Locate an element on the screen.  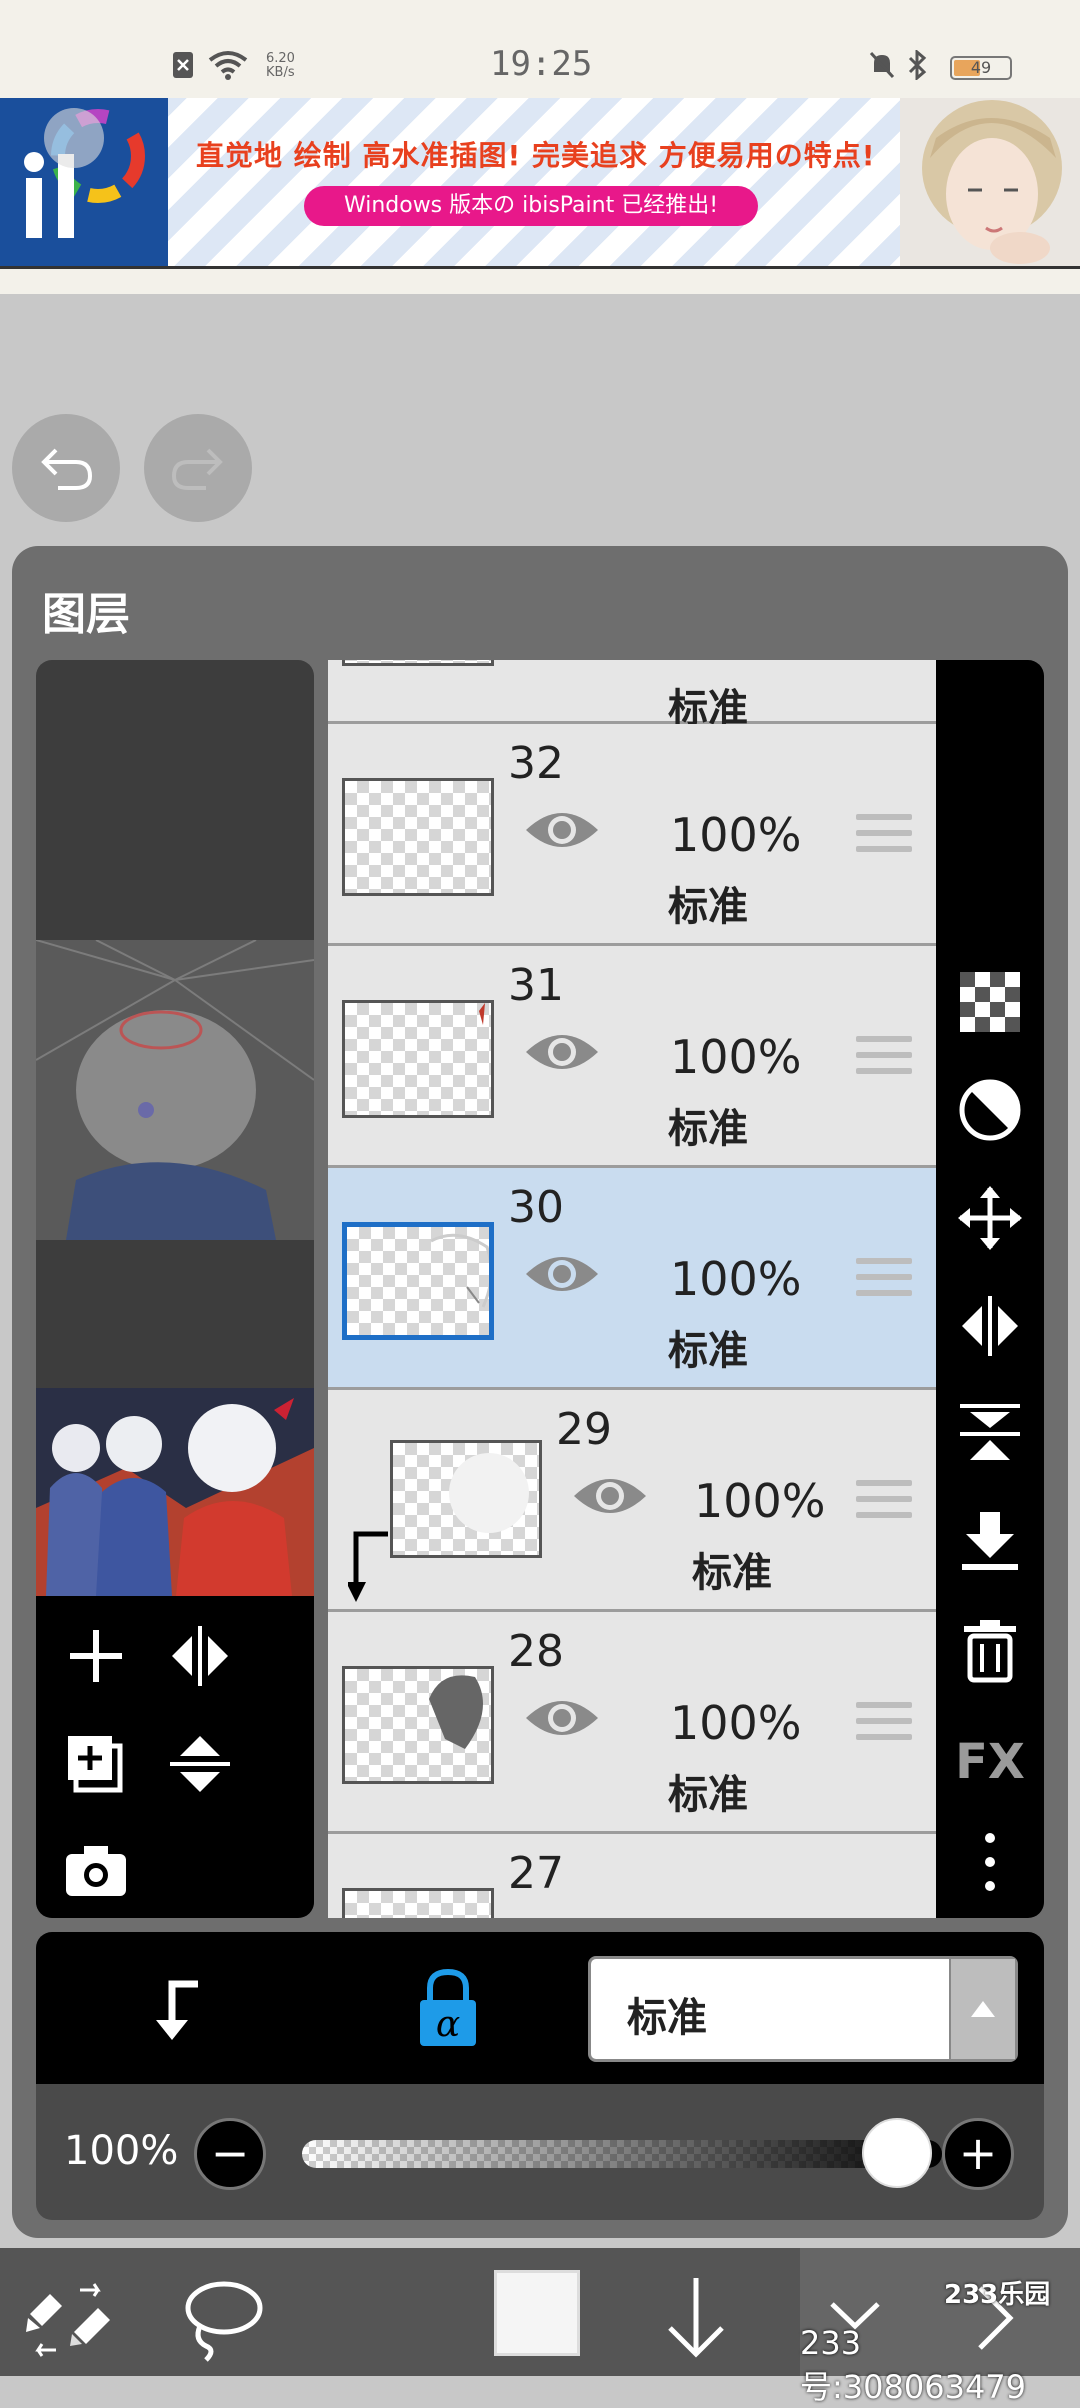
network-speed: 6.20 KB/s is located at coordinates (280, 66).